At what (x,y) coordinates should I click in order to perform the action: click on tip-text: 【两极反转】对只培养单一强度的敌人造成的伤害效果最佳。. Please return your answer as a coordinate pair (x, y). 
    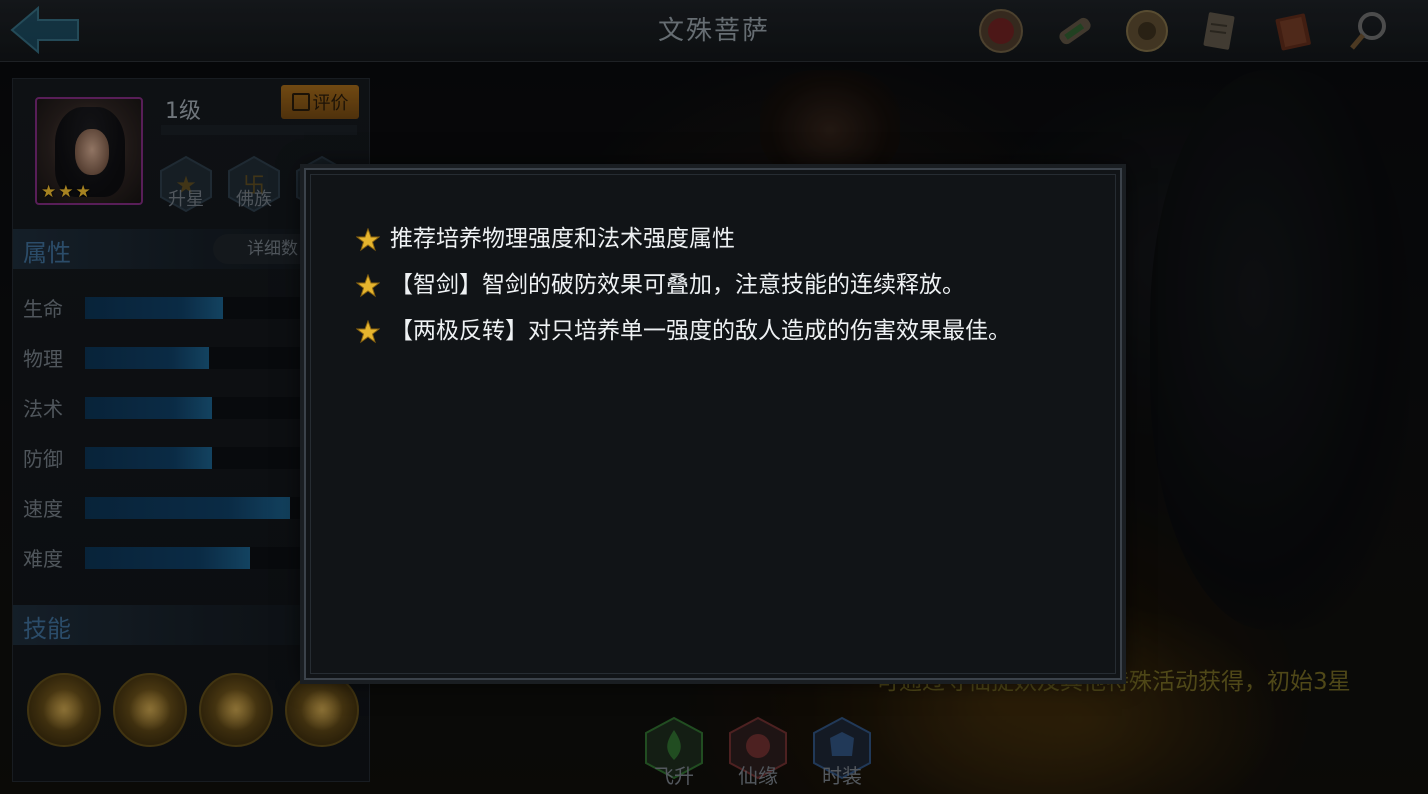
    Looking at the image, I should click on (700, 331).